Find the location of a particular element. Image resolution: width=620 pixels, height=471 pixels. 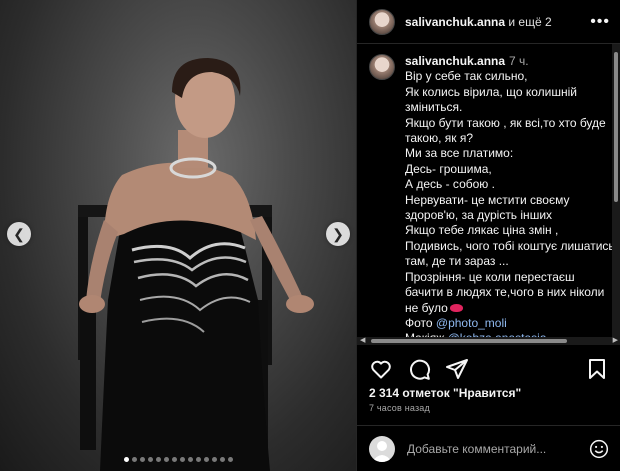

caption-horizontal-scrollbar: ◀ ▶ is located at coordinates (488, 341).